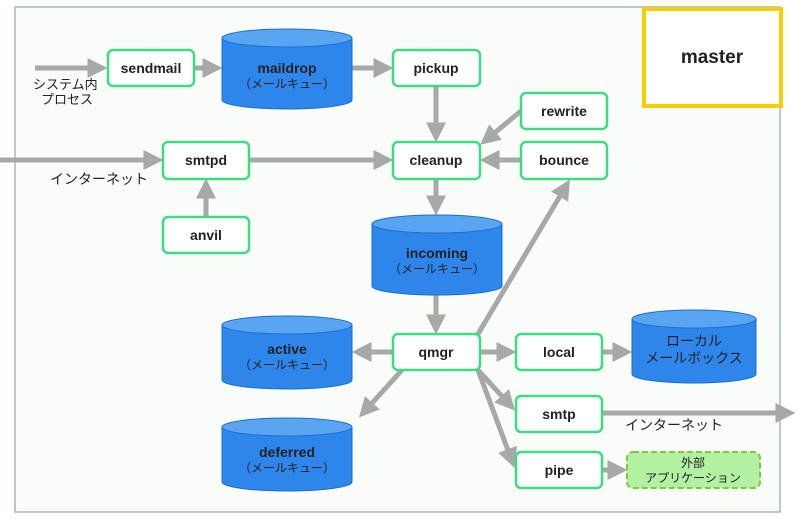 The image size is (800, 519). I want to click on queue-deferred: deferred（メールキュー）, so click(287, 454).